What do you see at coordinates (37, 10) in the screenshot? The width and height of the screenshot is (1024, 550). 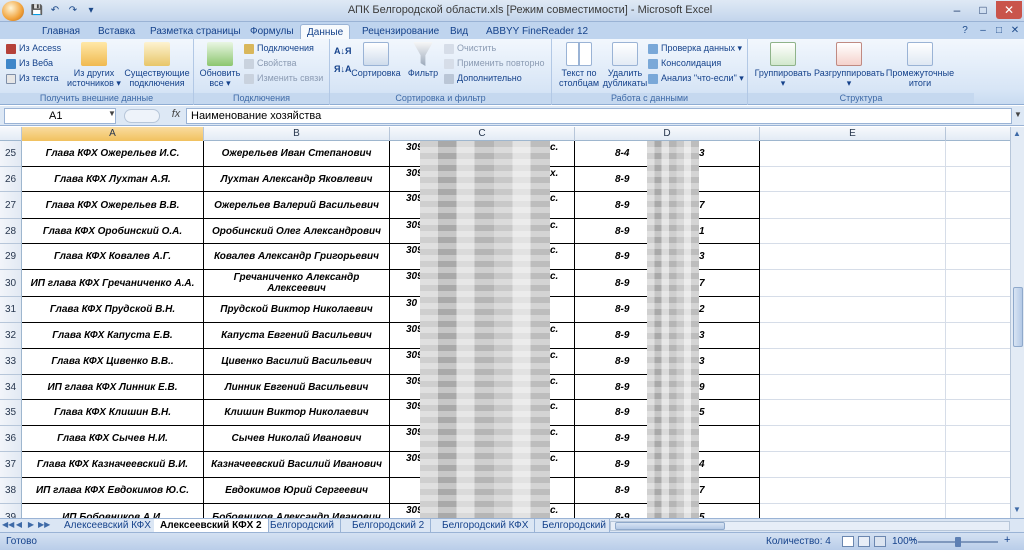 I see `save-icon: 💾` at bounding box center [37, 10].